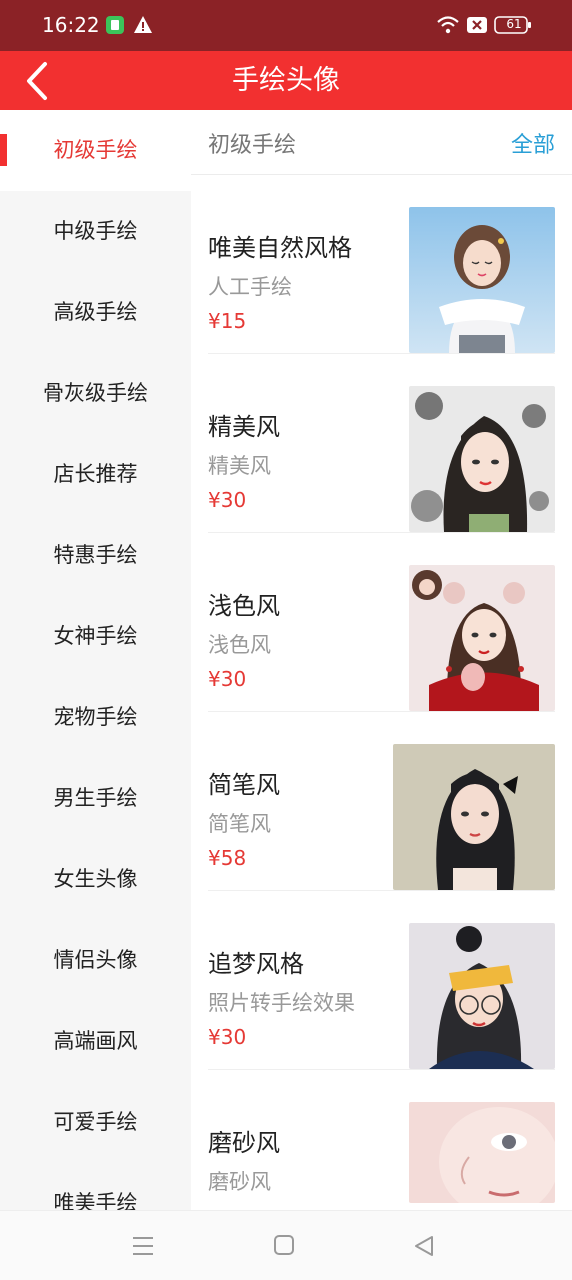  What do you see at coordinates (244, 606) in the screenshot?
I see `product-name: 浅色风` at bounding box center [244, 606].